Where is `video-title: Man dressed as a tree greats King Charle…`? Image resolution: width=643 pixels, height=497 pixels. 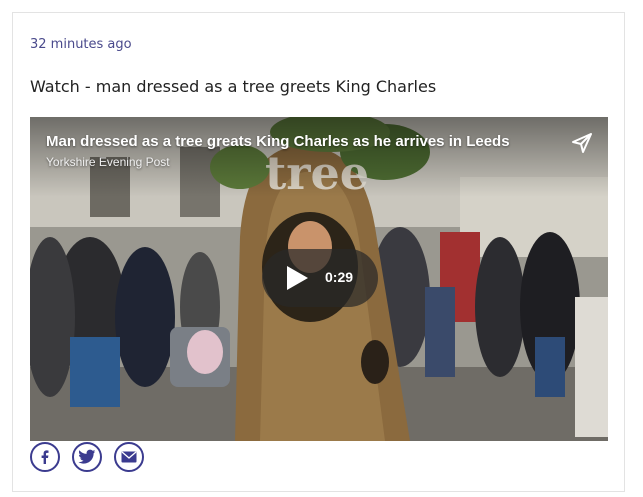
video-title: Man dressed as a tree greats King Charle… is located at coordinates (278, 141).